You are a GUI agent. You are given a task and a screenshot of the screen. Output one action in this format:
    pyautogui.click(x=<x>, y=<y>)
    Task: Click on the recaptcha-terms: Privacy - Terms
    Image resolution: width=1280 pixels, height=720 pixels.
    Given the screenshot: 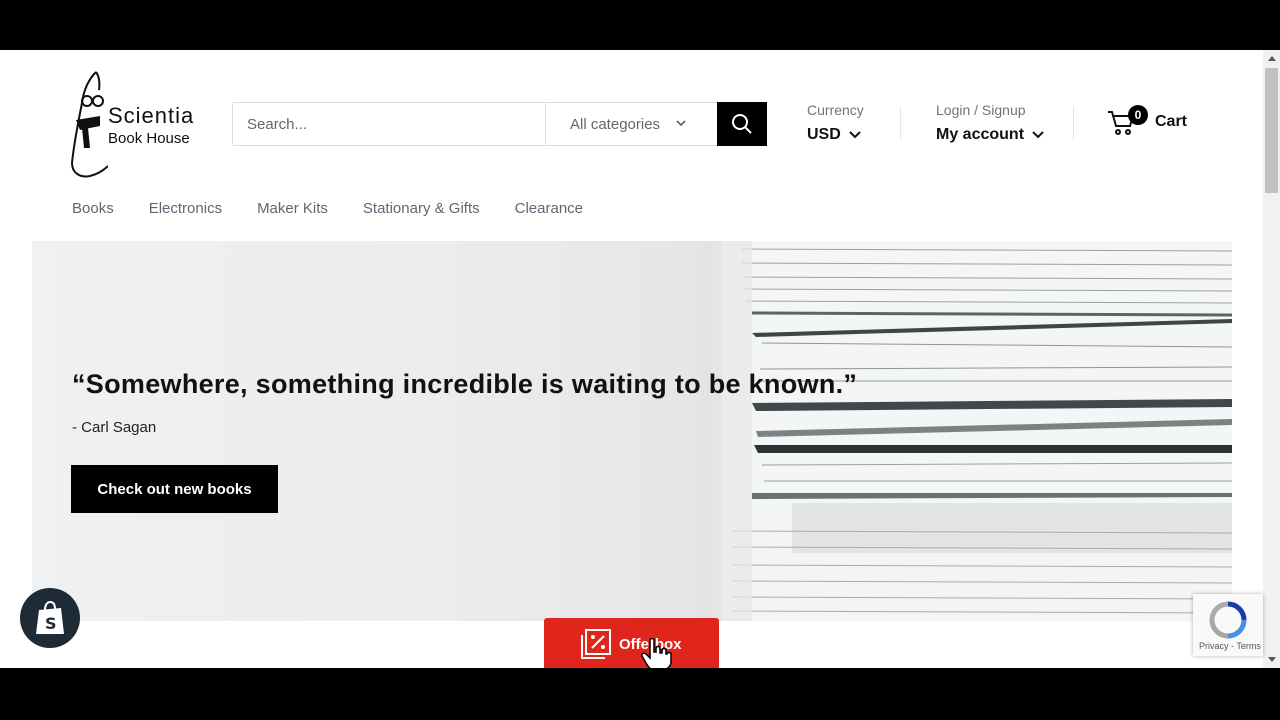 What is the action you would take?
    pyautogui.click(x=1230, y=646)
    